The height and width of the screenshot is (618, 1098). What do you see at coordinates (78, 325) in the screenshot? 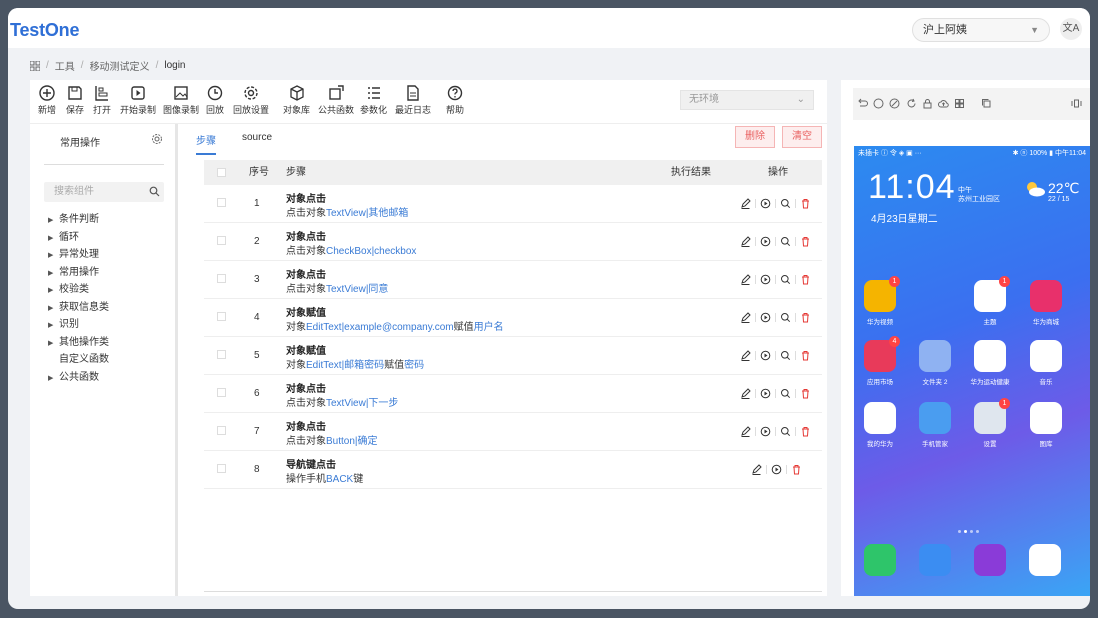
I see `tree-item: ▶ 识别` at bounding box center [78, 325].